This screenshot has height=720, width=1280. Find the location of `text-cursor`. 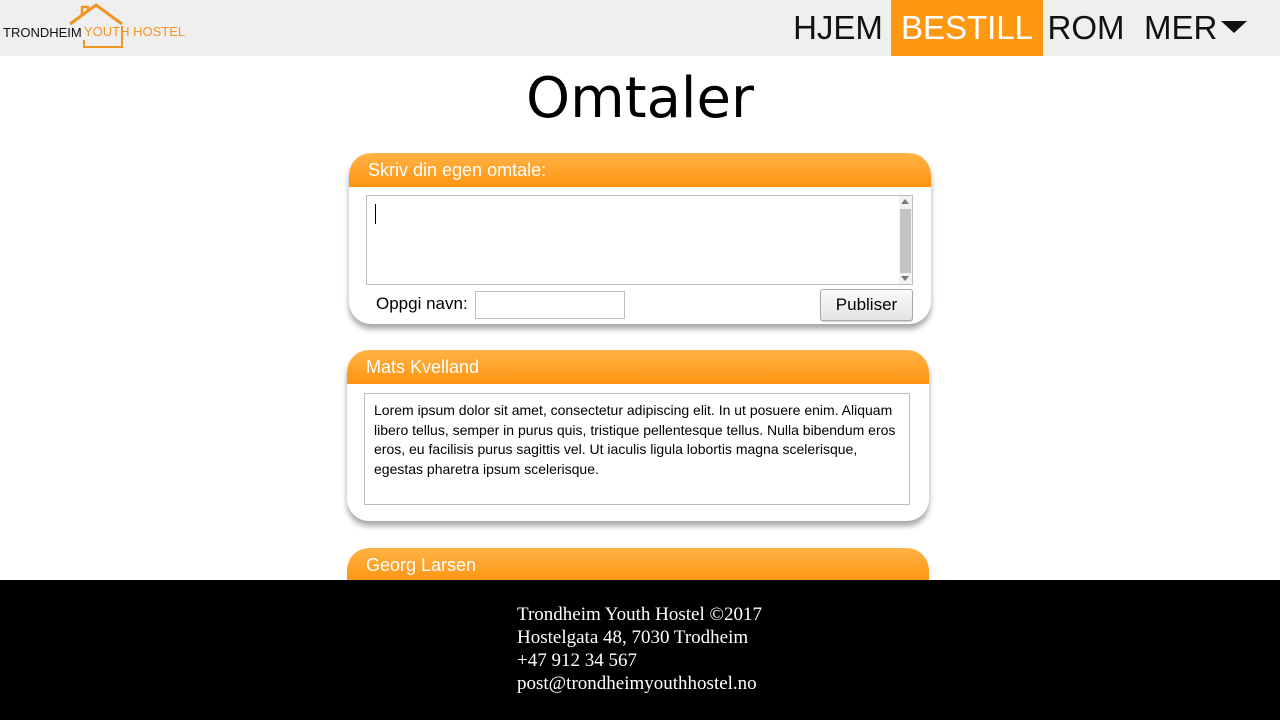

text-cursor is located at coordinates (375, 214).